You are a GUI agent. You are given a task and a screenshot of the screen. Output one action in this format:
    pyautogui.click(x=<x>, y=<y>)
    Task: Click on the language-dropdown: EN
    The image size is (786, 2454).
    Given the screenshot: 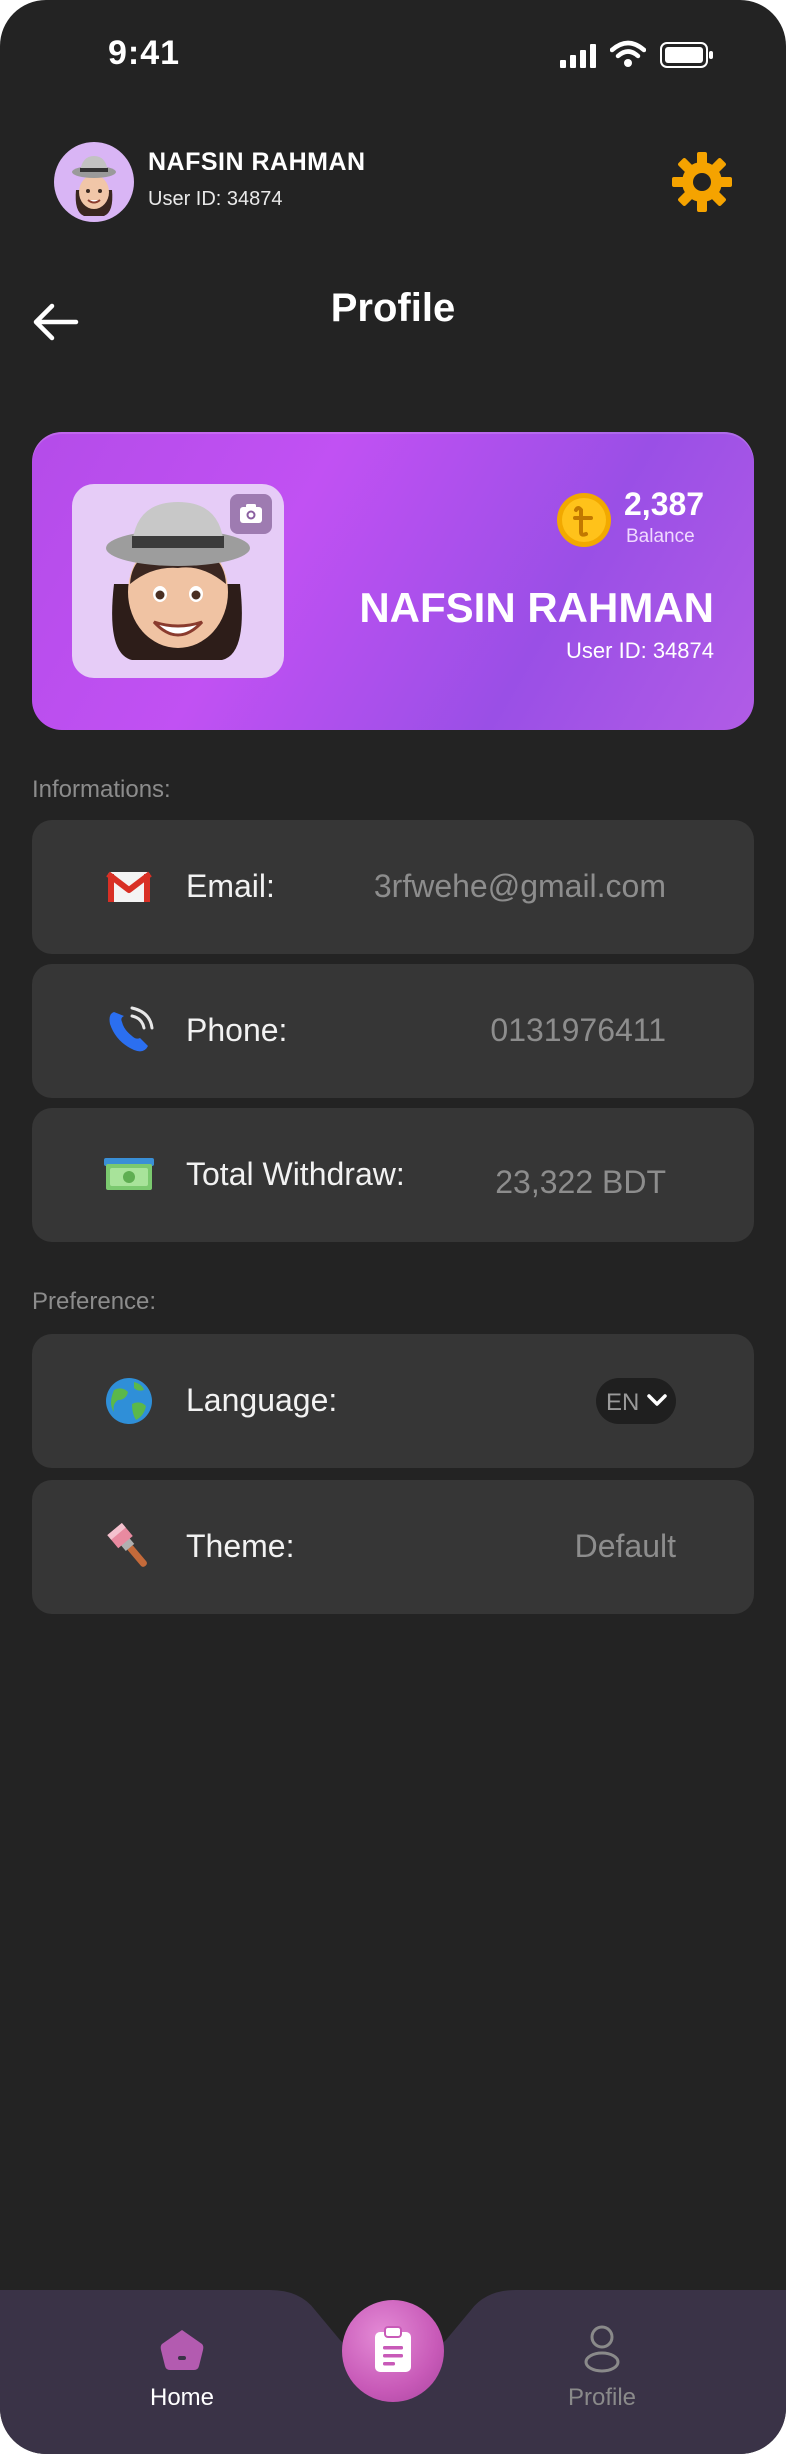 What is the action you would take?
    pyautogui.click(x=636, y=1401)
    